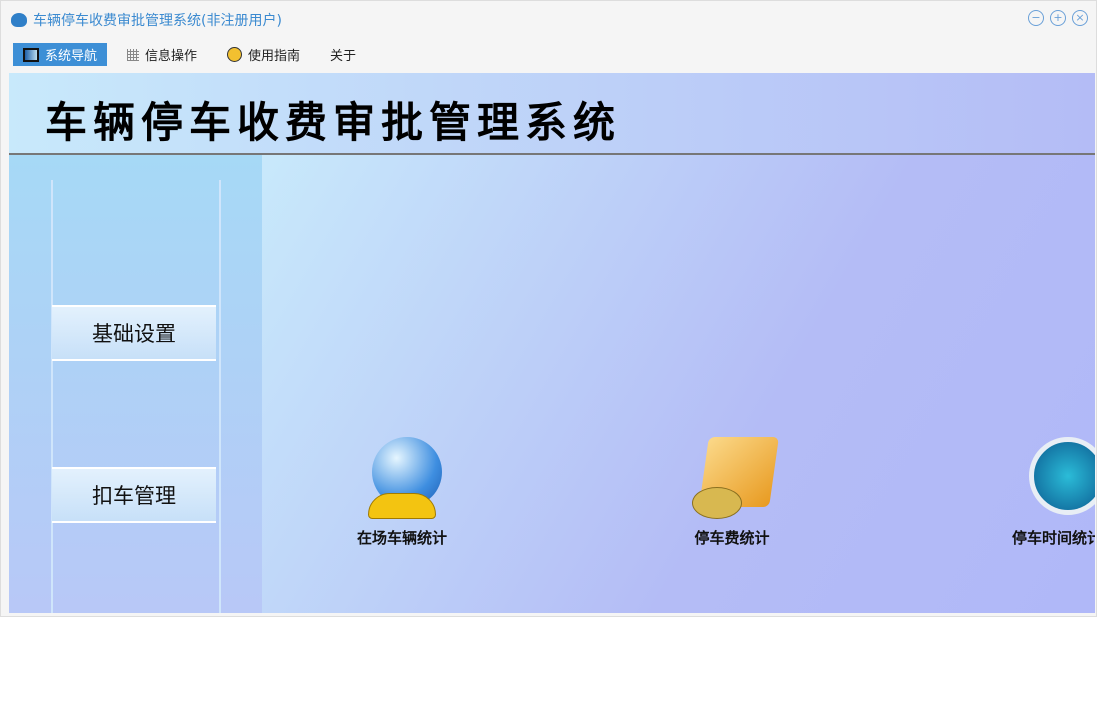 This screenshot has height=719, width=1098. I want to click on menu-label: 信息操作, so click(171, 56).